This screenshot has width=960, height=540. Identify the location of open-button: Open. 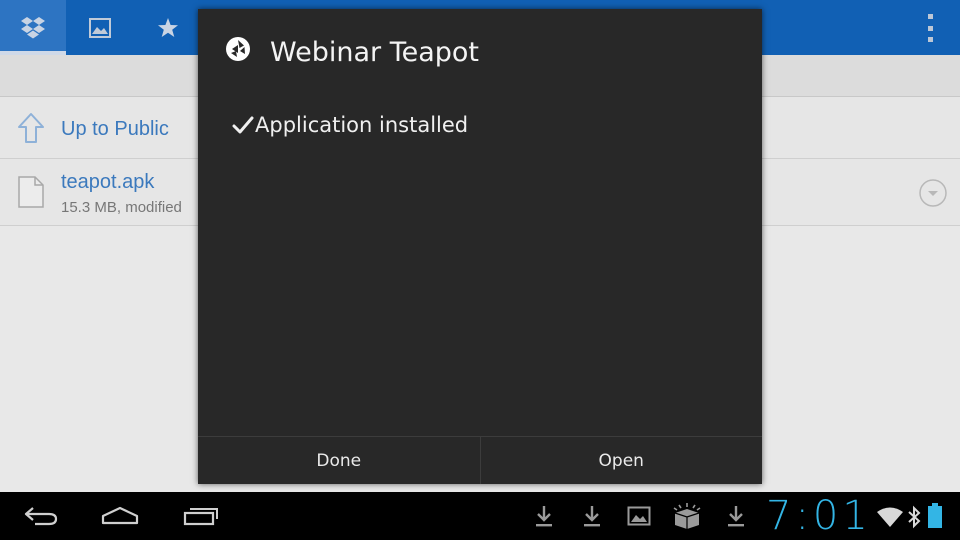
(621, 460).